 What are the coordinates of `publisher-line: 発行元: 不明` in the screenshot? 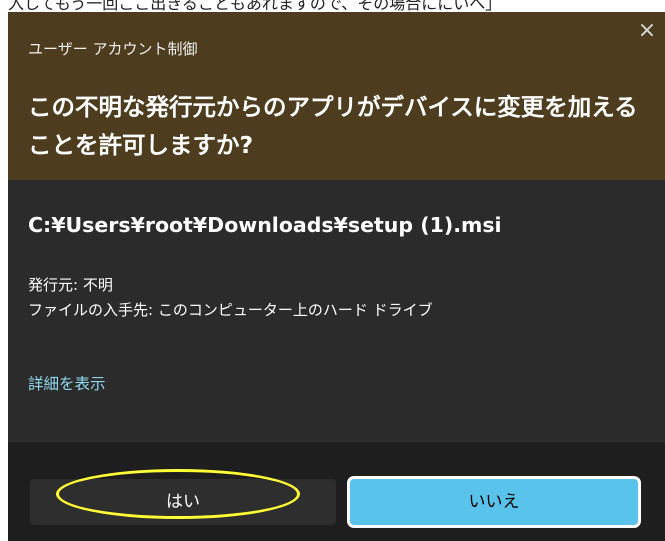 It's located at (70, 285).